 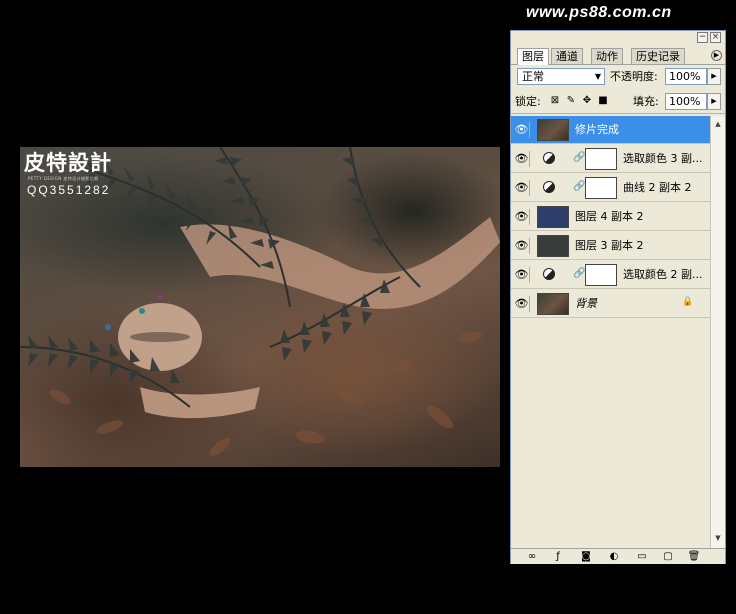 What do you see at coordinates (618, 102) in the screenshot?
I see `lock-row: 锁定: ⊠ ✎ ✥ ■ 填充: 100% ▶` at bounding box center [618, 102].